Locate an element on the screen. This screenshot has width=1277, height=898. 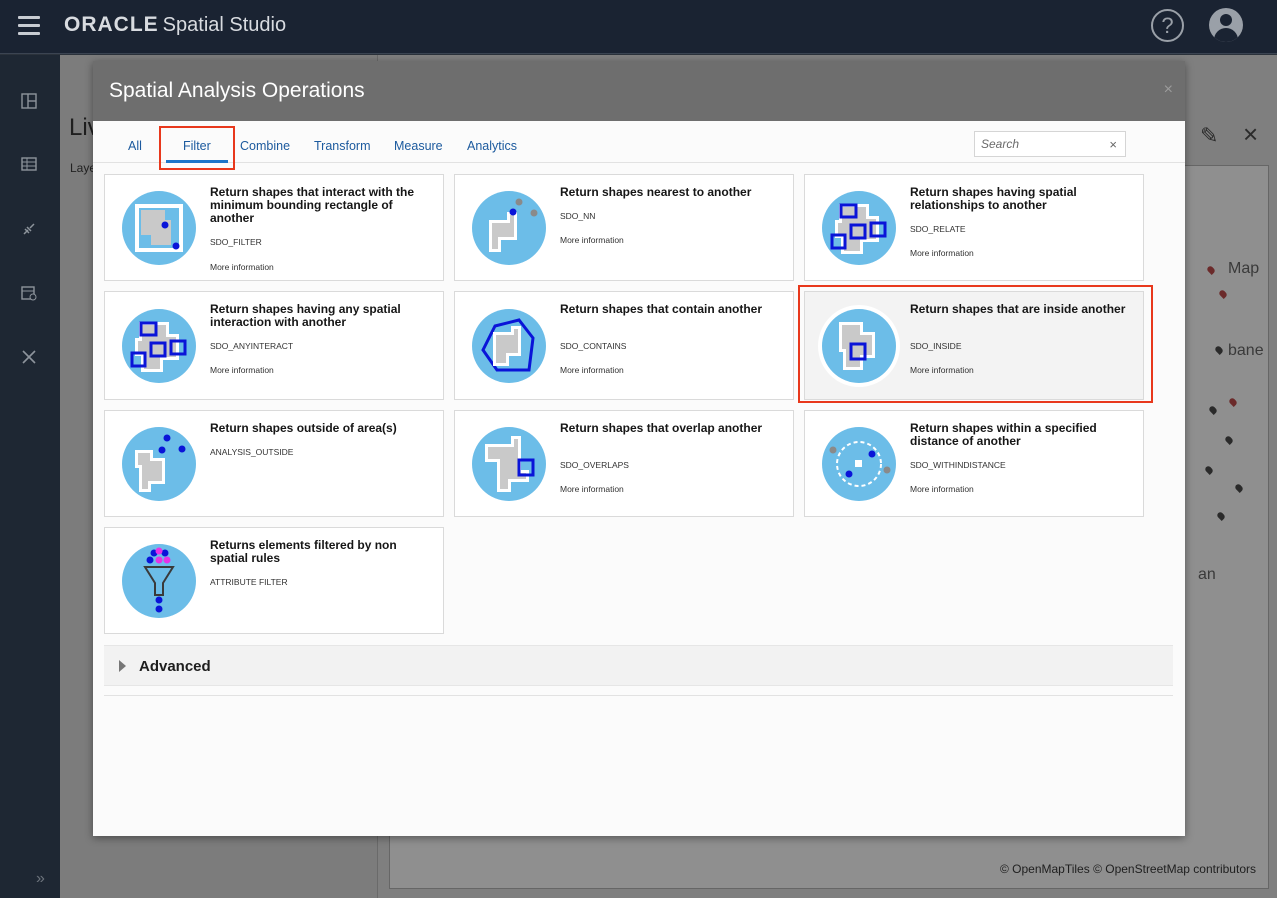
app-brand: ORACLE Spatial Studio is located at coordinates (175, 25).